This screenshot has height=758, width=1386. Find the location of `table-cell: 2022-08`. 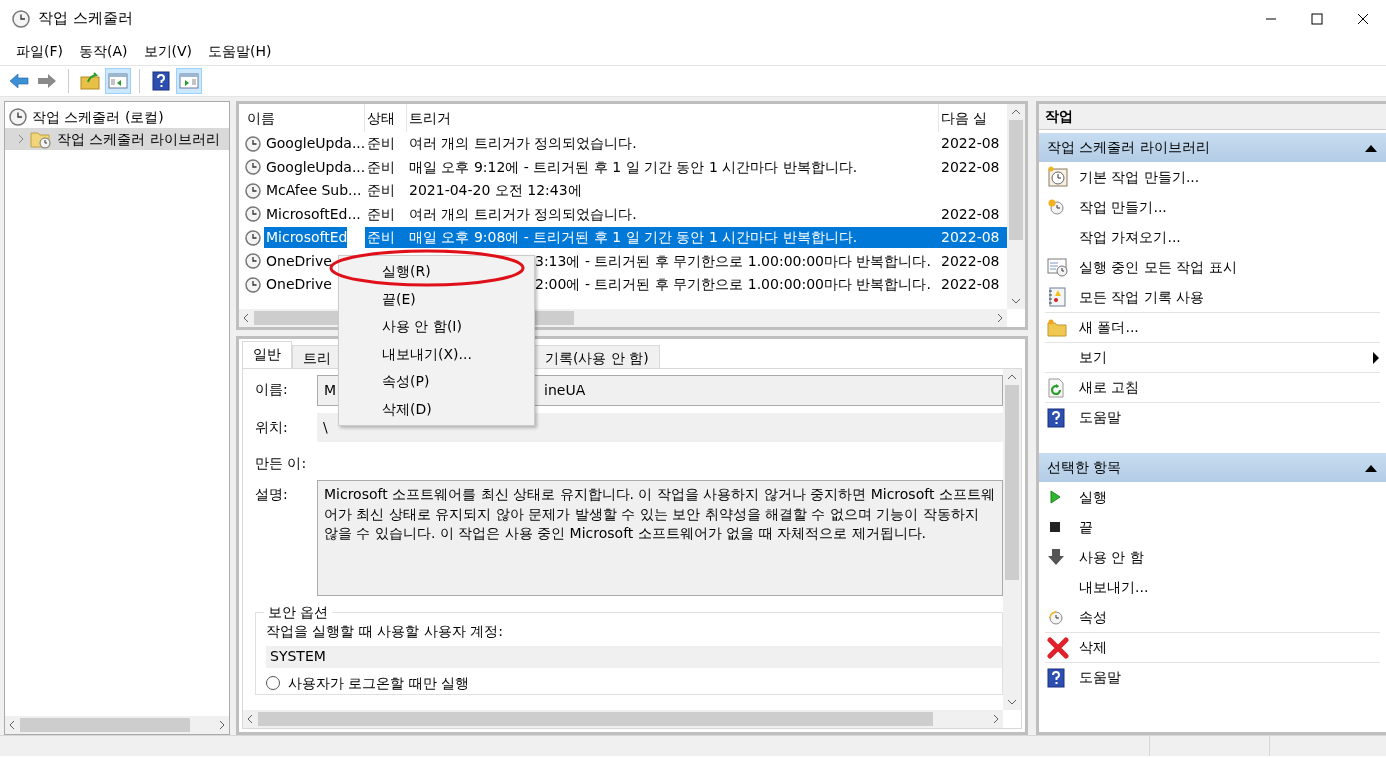

table-cell: 2022-08 is located at coordinates (973, 238).